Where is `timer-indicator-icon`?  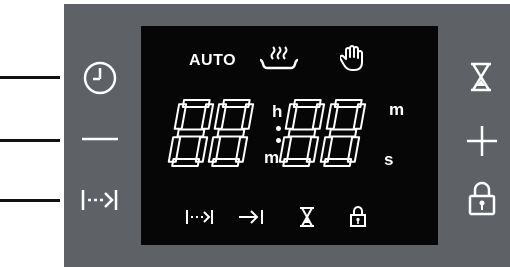 timer-indicator-icon is located at coordinates (307, 217).